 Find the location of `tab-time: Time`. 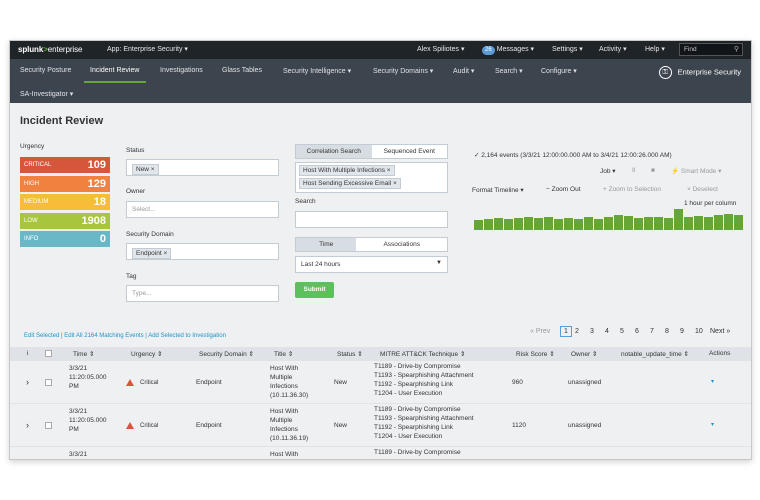

tab-time: Time is located at coordinates (326, 244).